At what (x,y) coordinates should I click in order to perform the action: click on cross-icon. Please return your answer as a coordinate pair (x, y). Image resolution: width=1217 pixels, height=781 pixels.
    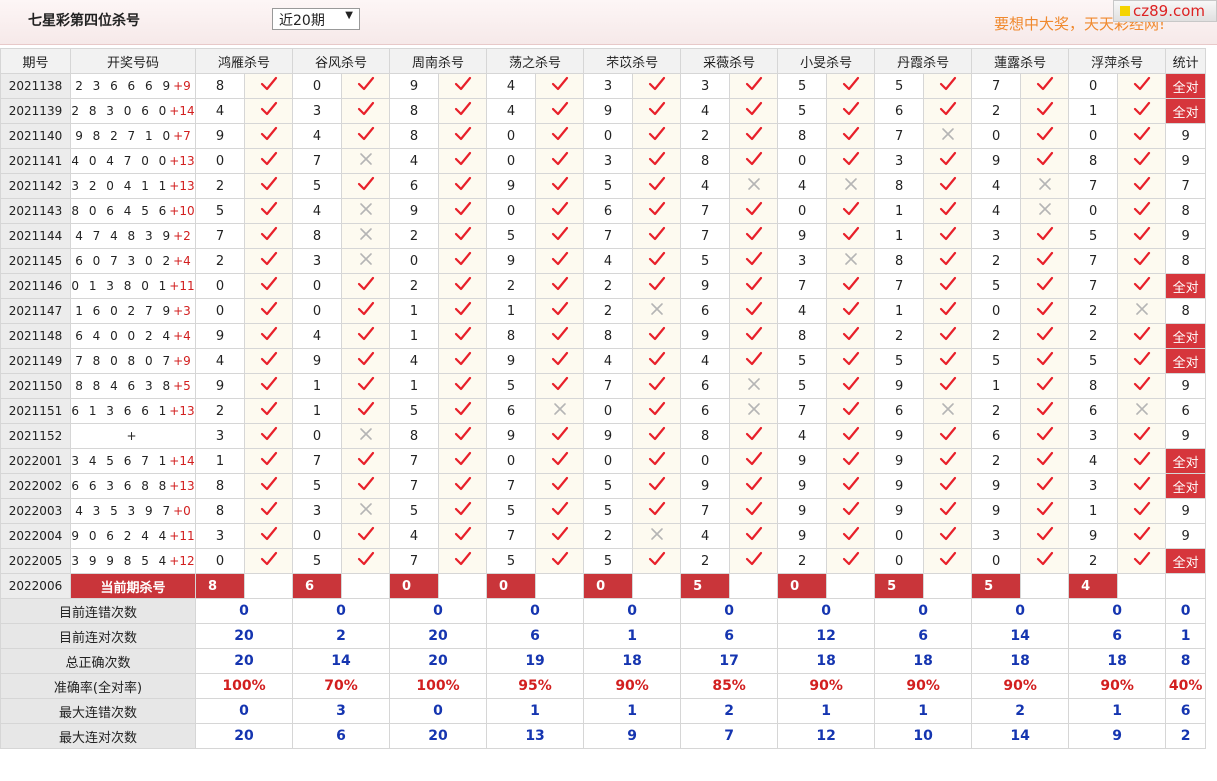
    Looking at the image, I should click on (851, 261).